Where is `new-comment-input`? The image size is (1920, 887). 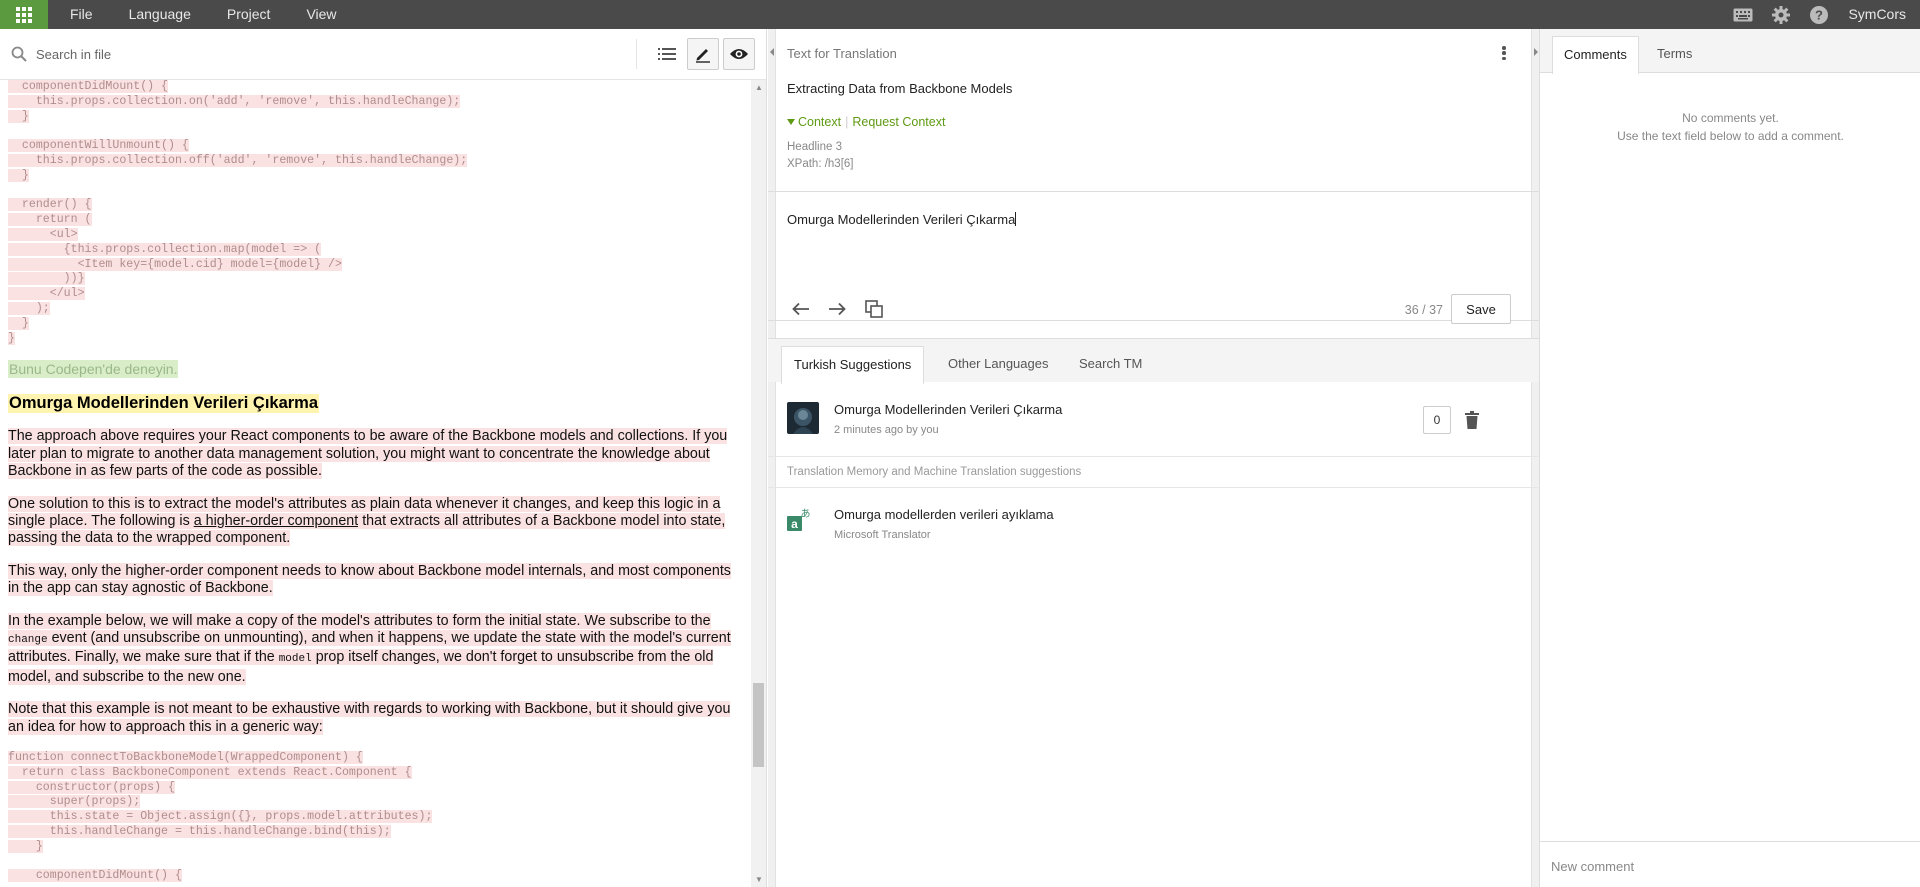
new-comment-input is located at coordinates (1726, 866).